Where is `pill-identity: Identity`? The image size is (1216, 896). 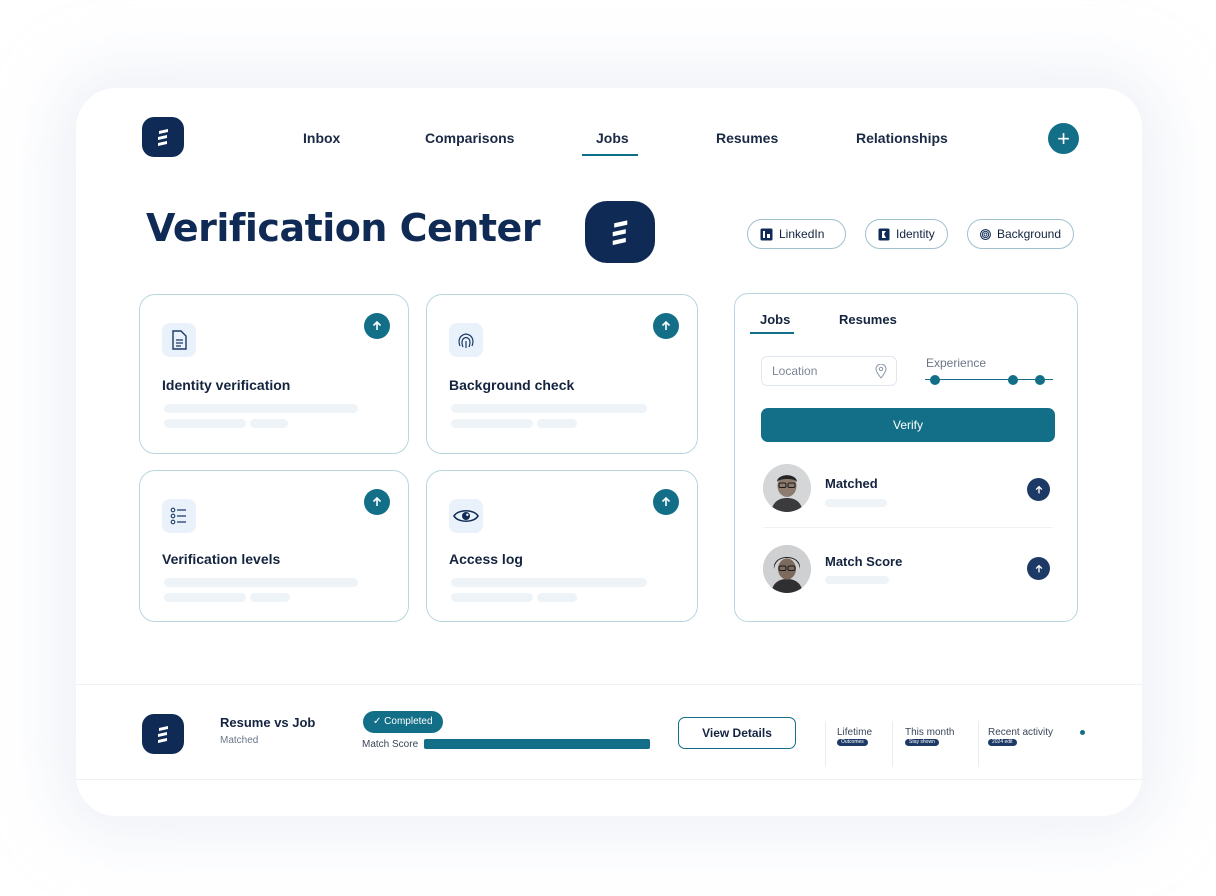
pill-identity: Identity is located at coordinates (906, 234).